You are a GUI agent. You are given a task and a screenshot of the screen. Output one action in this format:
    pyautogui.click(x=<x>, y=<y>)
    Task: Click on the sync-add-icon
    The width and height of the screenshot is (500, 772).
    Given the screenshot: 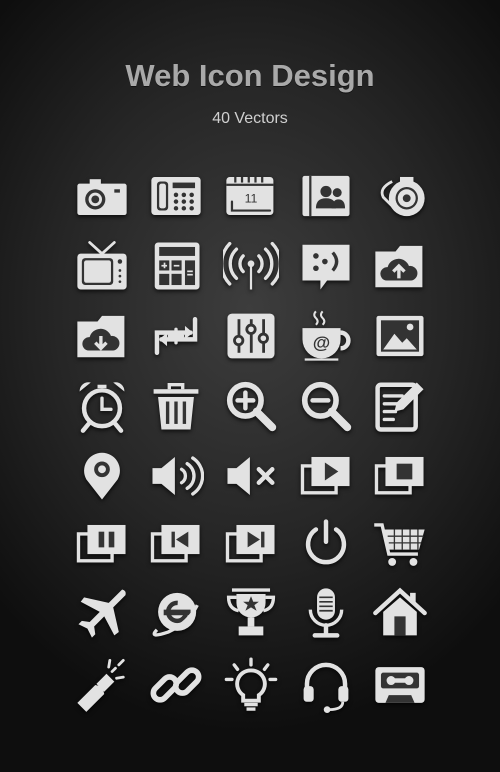 What is the action you would take?
    pyautogui.click(x=176, y=336)
    